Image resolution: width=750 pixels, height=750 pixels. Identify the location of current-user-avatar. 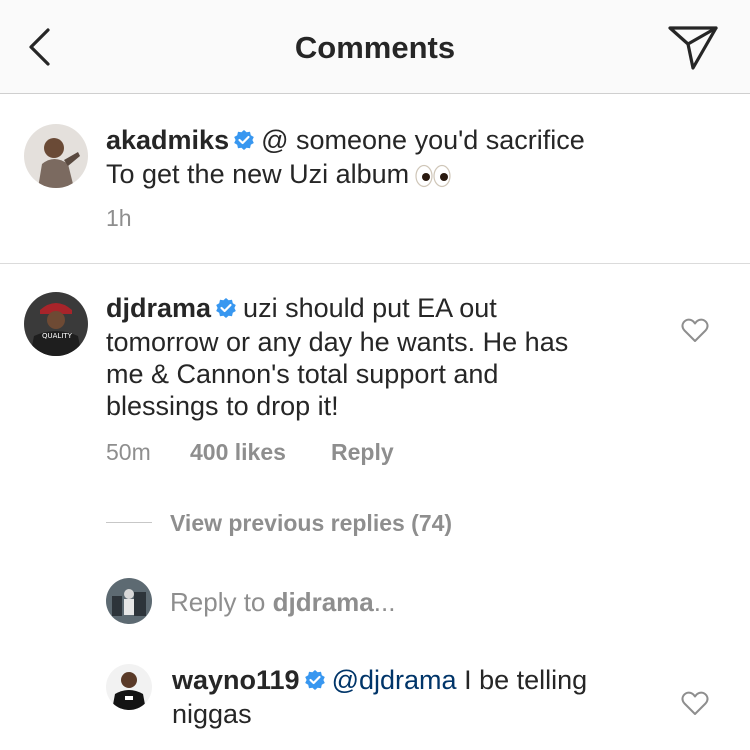
(129, 601).